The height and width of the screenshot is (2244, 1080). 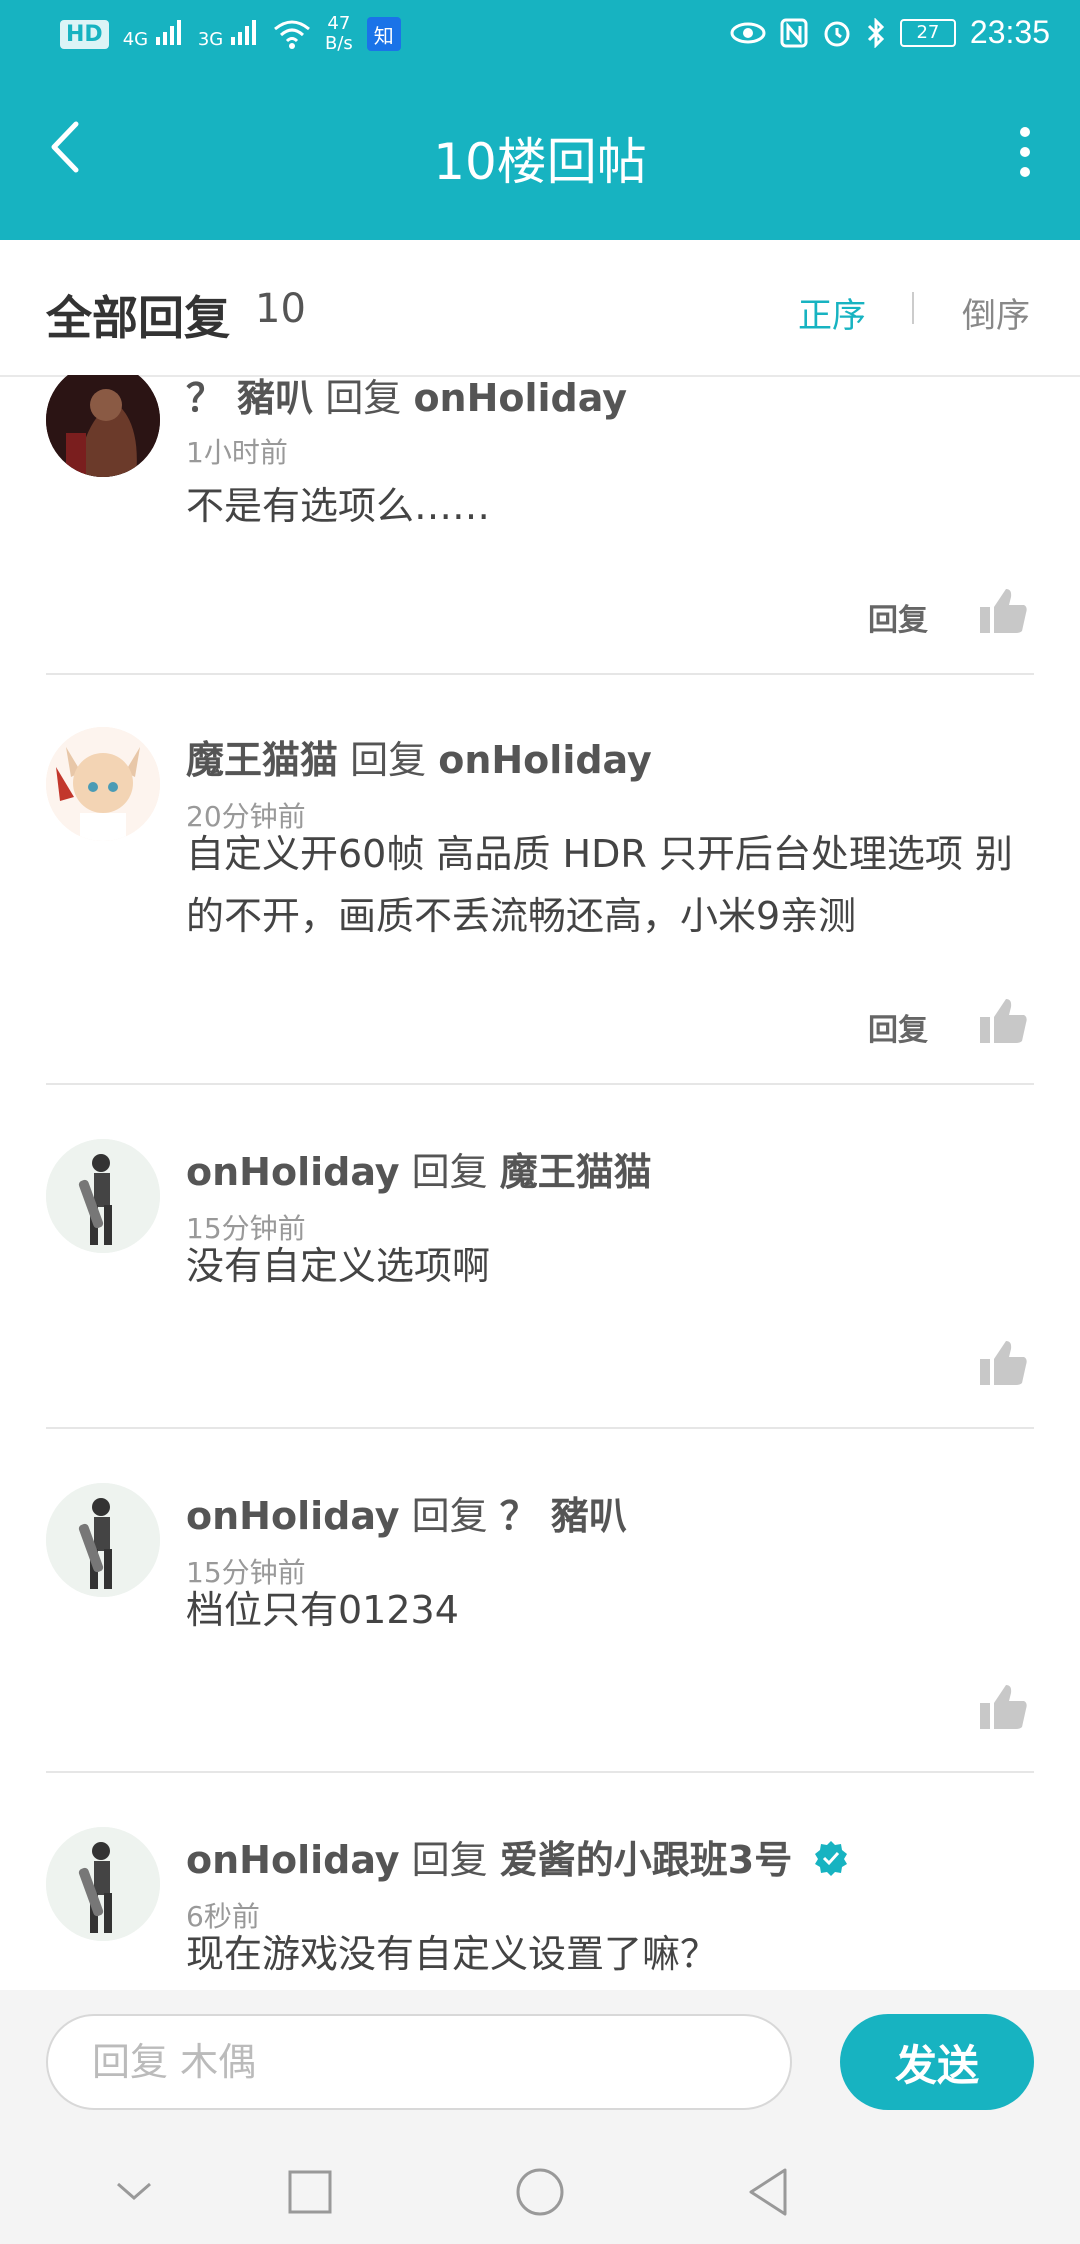 I want to click on network-speed: 47 B/s, so click(x=339, y=34).